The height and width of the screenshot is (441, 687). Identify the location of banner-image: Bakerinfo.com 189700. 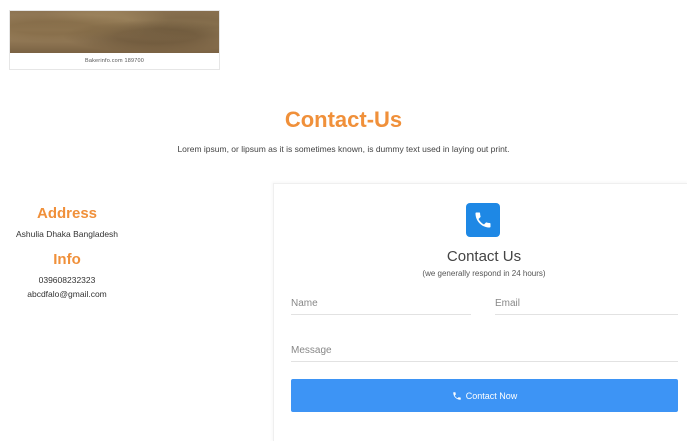
(114, 40).